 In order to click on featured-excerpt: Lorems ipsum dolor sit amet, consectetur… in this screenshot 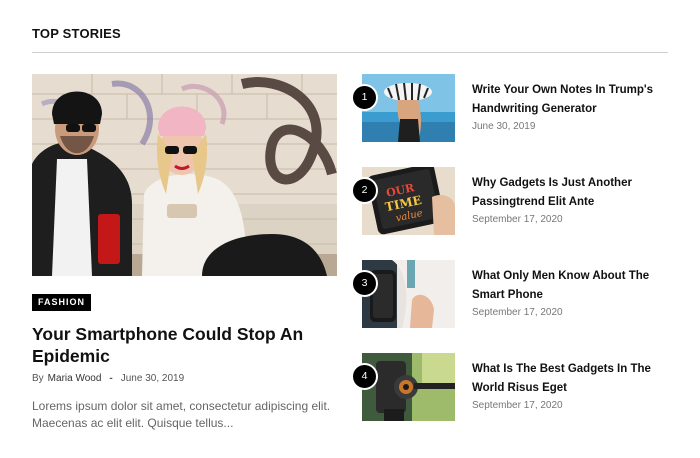, I will do `click(181, 414)`.